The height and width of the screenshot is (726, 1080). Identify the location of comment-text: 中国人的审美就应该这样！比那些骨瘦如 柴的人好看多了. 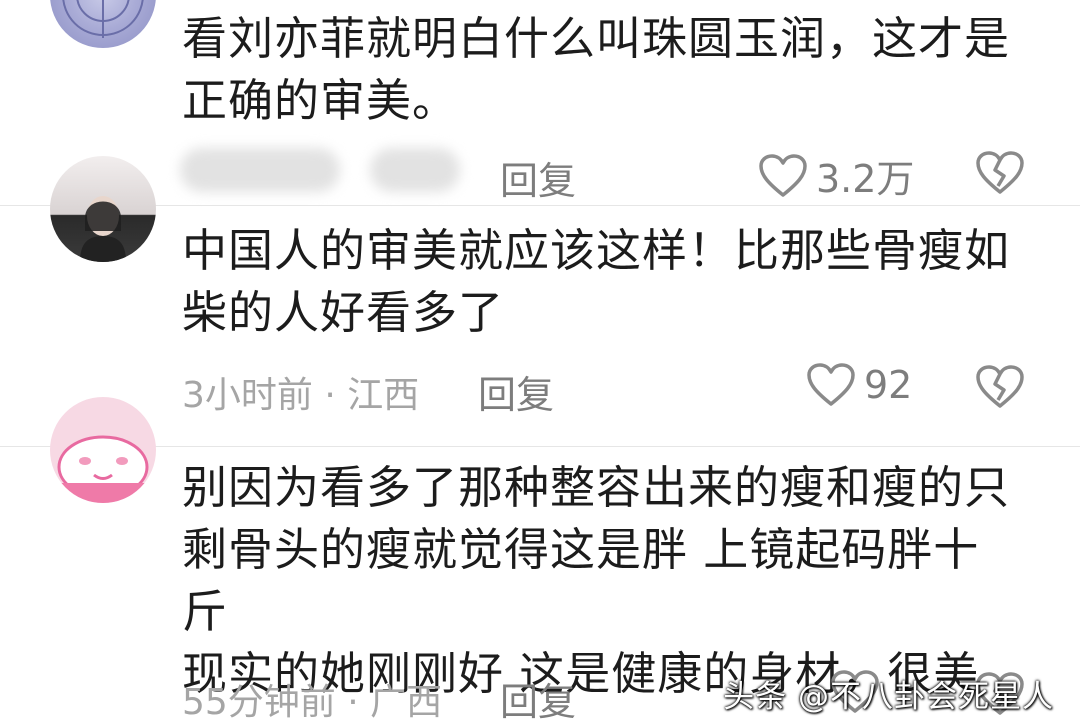
(596, 281).